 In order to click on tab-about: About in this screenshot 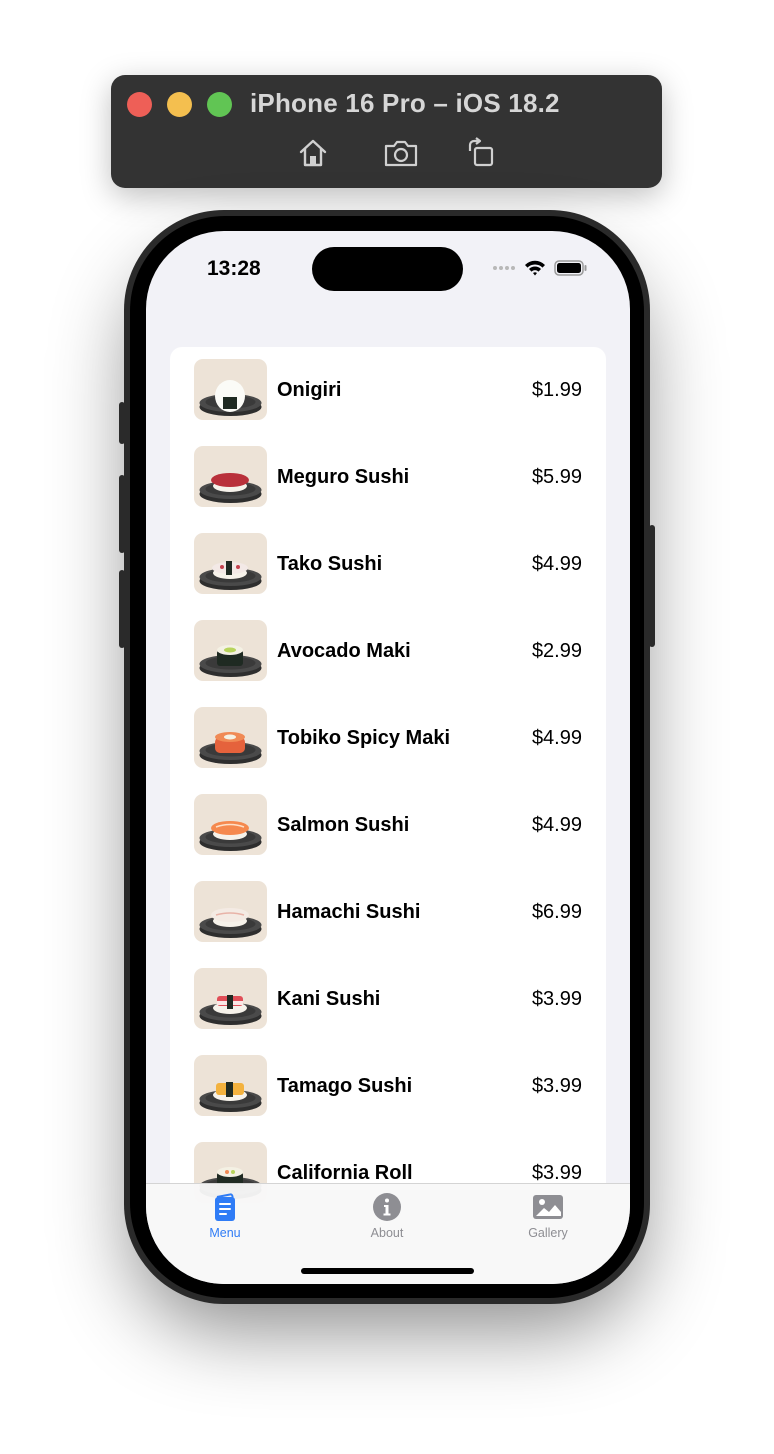, I will do `click(387, 1219)`.